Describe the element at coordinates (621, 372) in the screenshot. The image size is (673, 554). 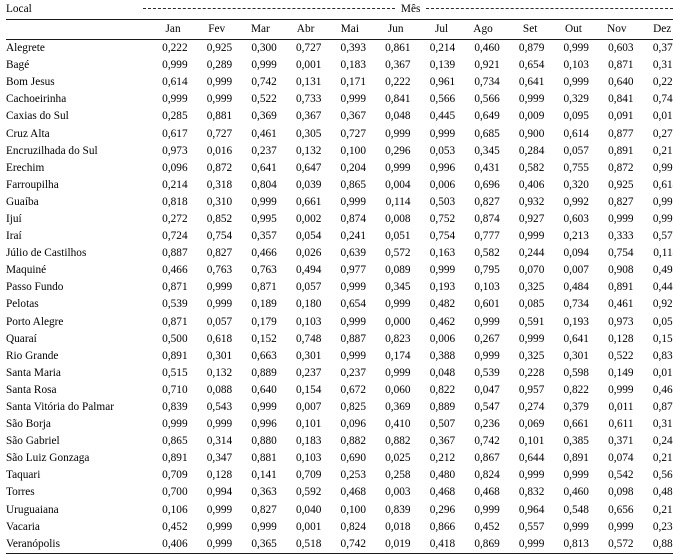
I see `value-cell: 0,149` at that location.